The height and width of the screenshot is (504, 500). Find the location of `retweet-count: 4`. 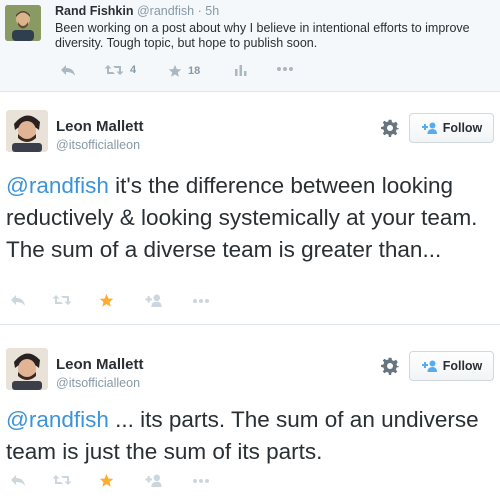

retweet-count: 4 is located at coordinates (133, 70).